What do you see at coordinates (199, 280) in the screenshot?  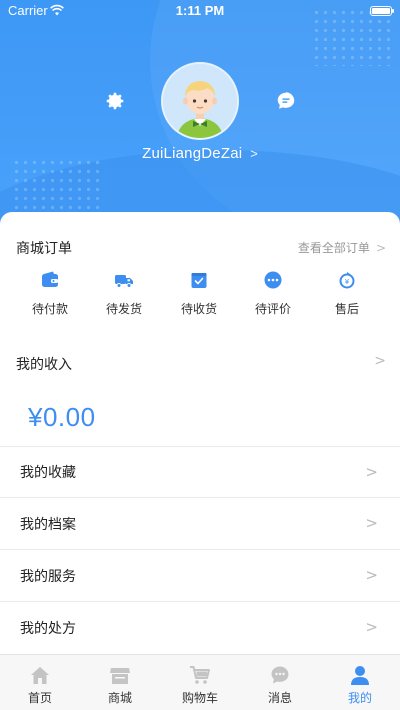 I see `receive-box-icon` at bounding box center [199, 280].